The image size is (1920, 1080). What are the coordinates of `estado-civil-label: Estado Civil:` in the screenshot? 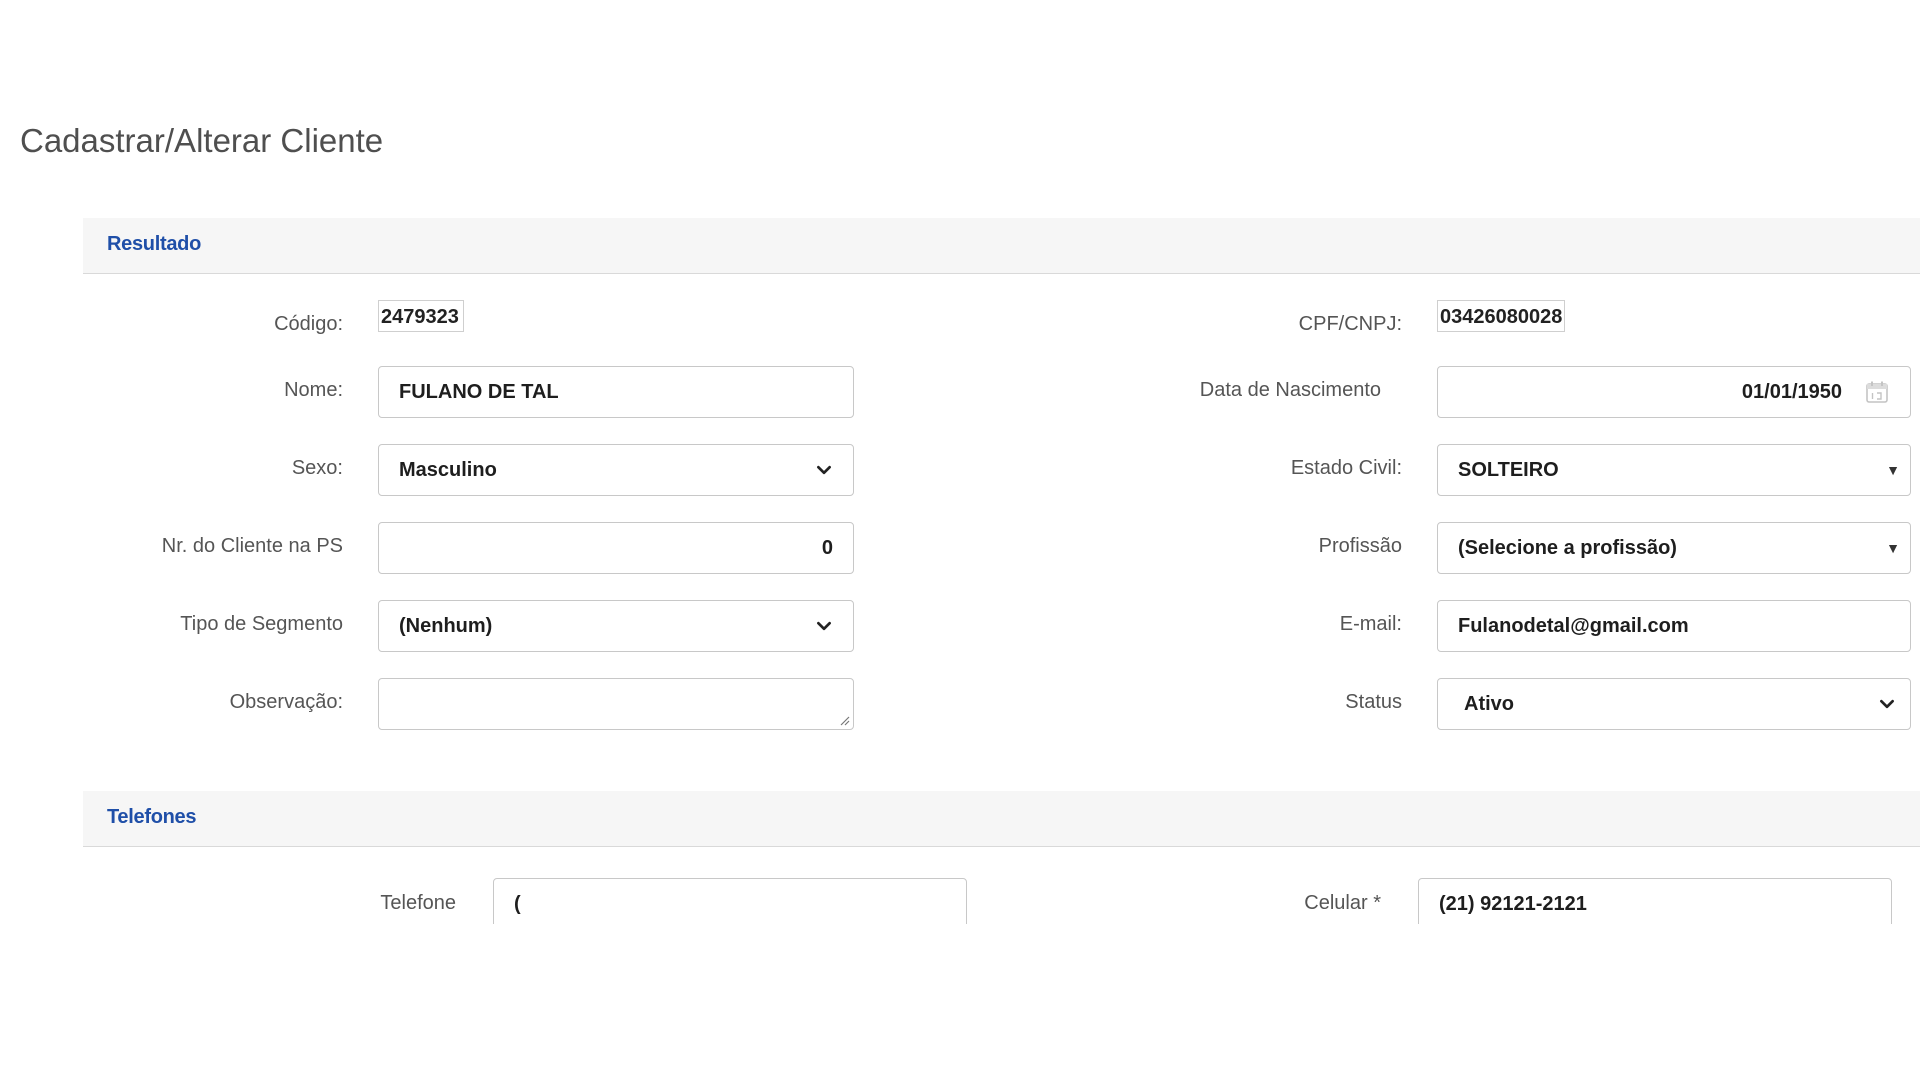 It's located at (1346, 468).